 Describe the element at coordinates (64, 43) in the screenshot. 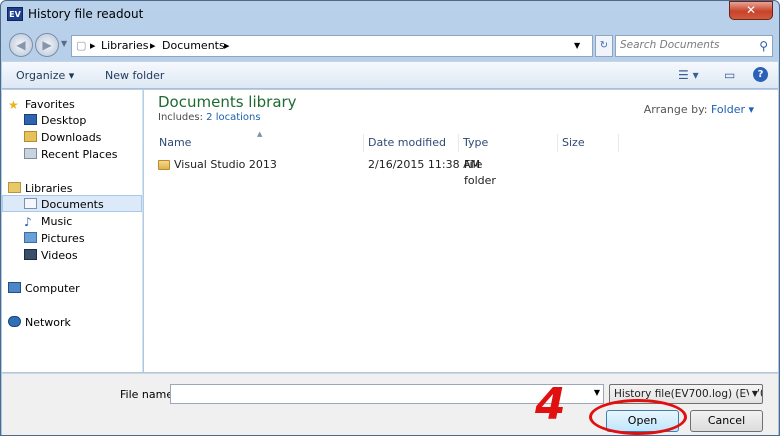

I see `recent-pages-dropdown-icon: ▼` at that location.